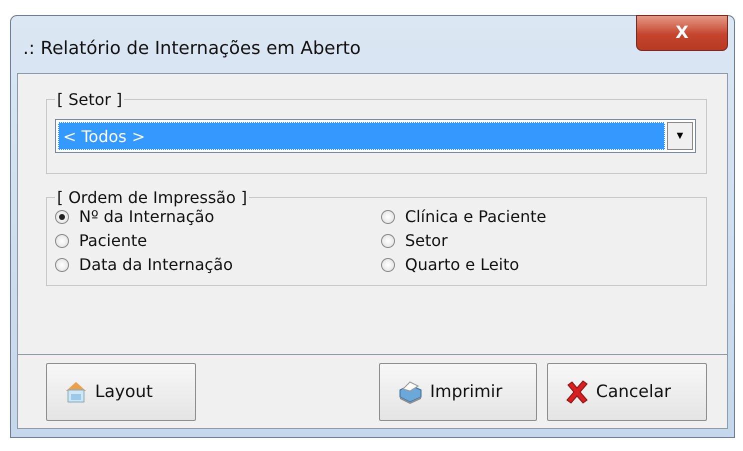  Describe the element at coordinates (627, 391) in the screenshot. I see `cancel-button: Cancelar` at that location.